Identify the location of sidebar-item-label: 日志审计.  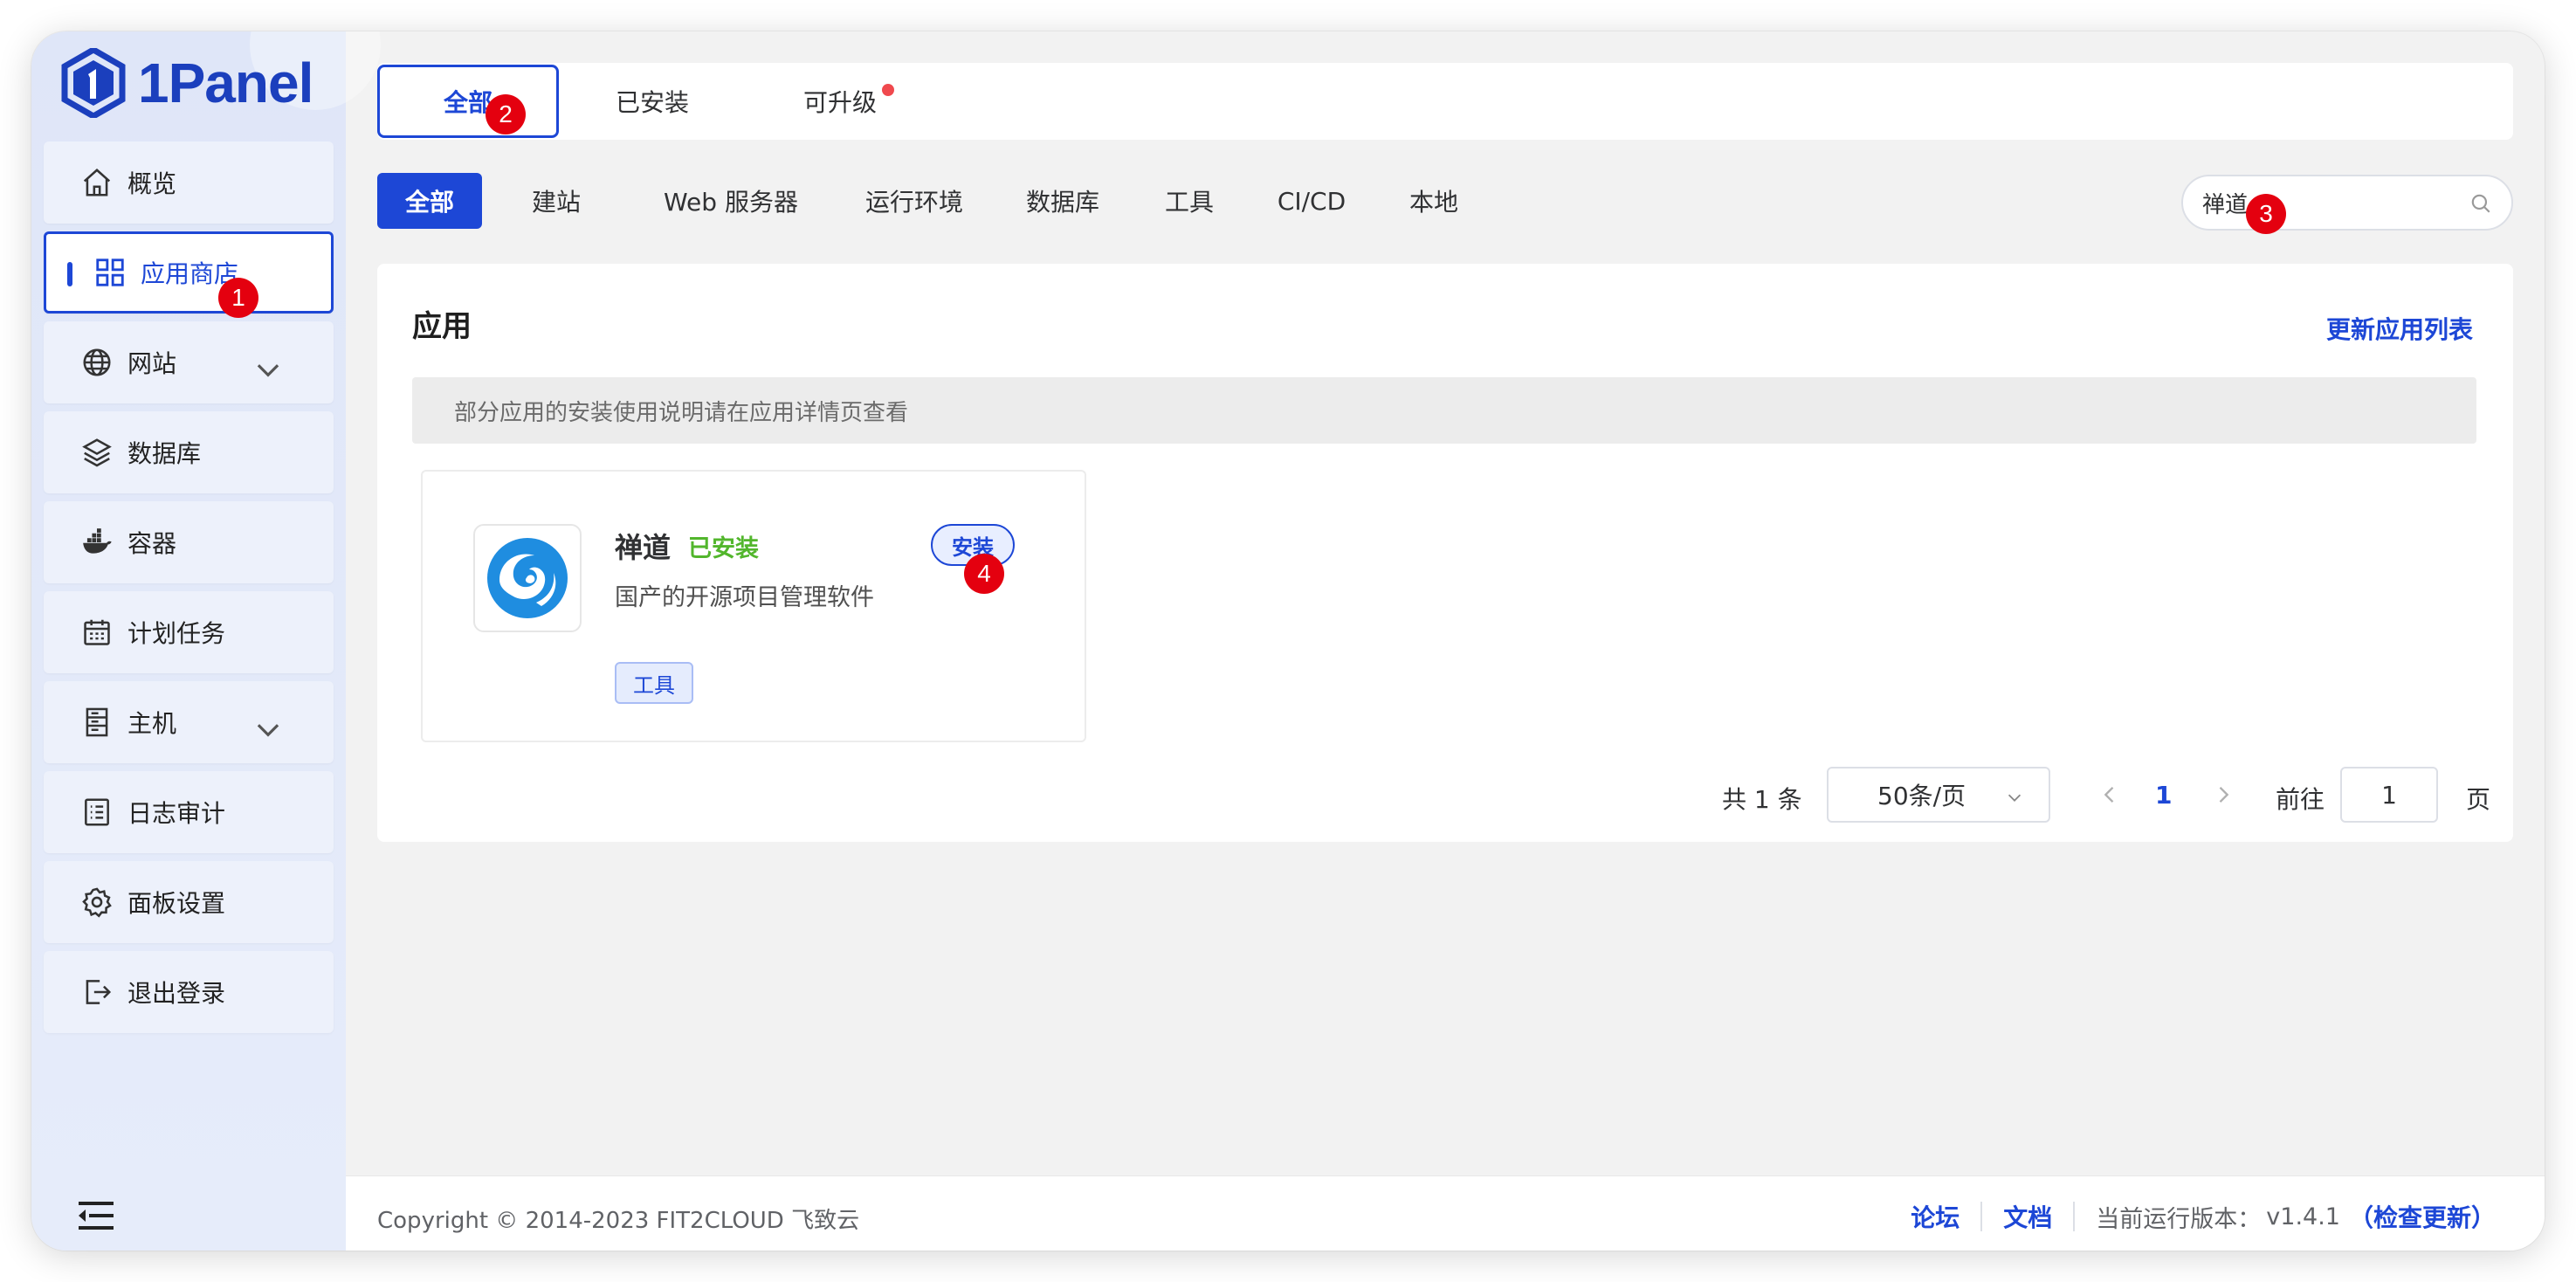
(176, 813).